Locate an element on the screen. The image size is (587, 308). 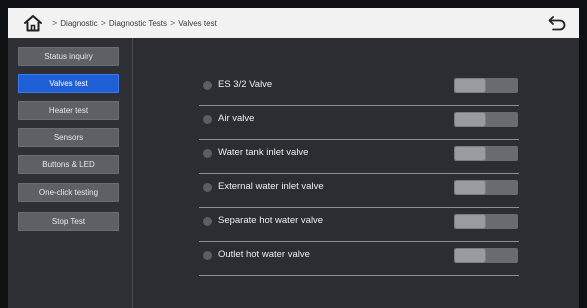
valve-label: Air valve is located at coordinates (236, 118).